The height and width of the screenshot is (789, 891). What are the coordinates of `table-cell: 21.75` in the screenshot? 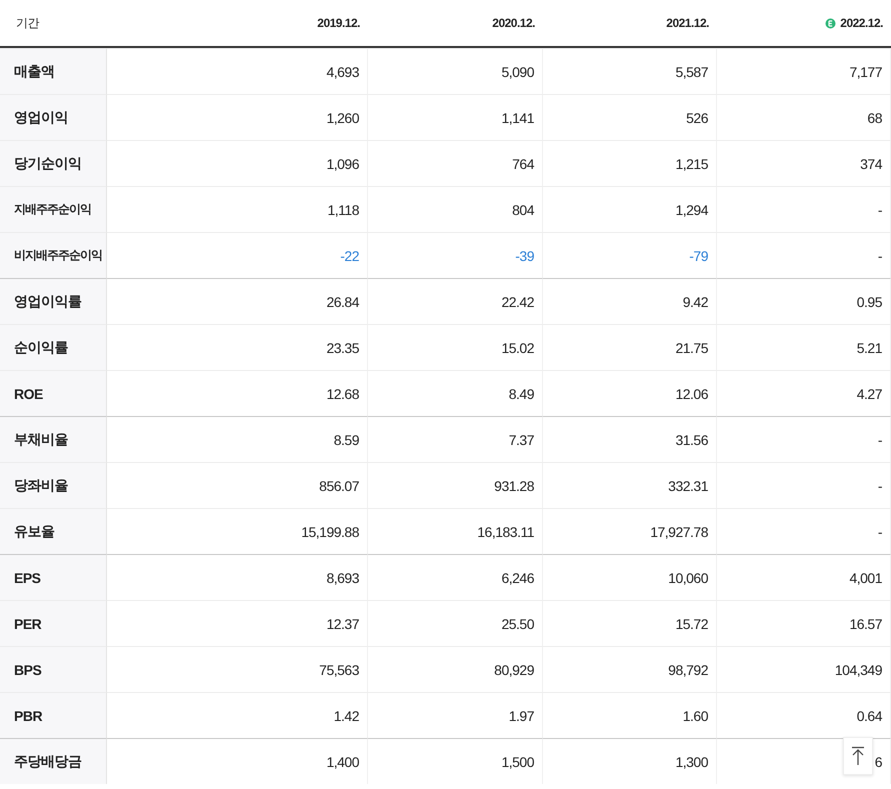 It's located at (630, 347).